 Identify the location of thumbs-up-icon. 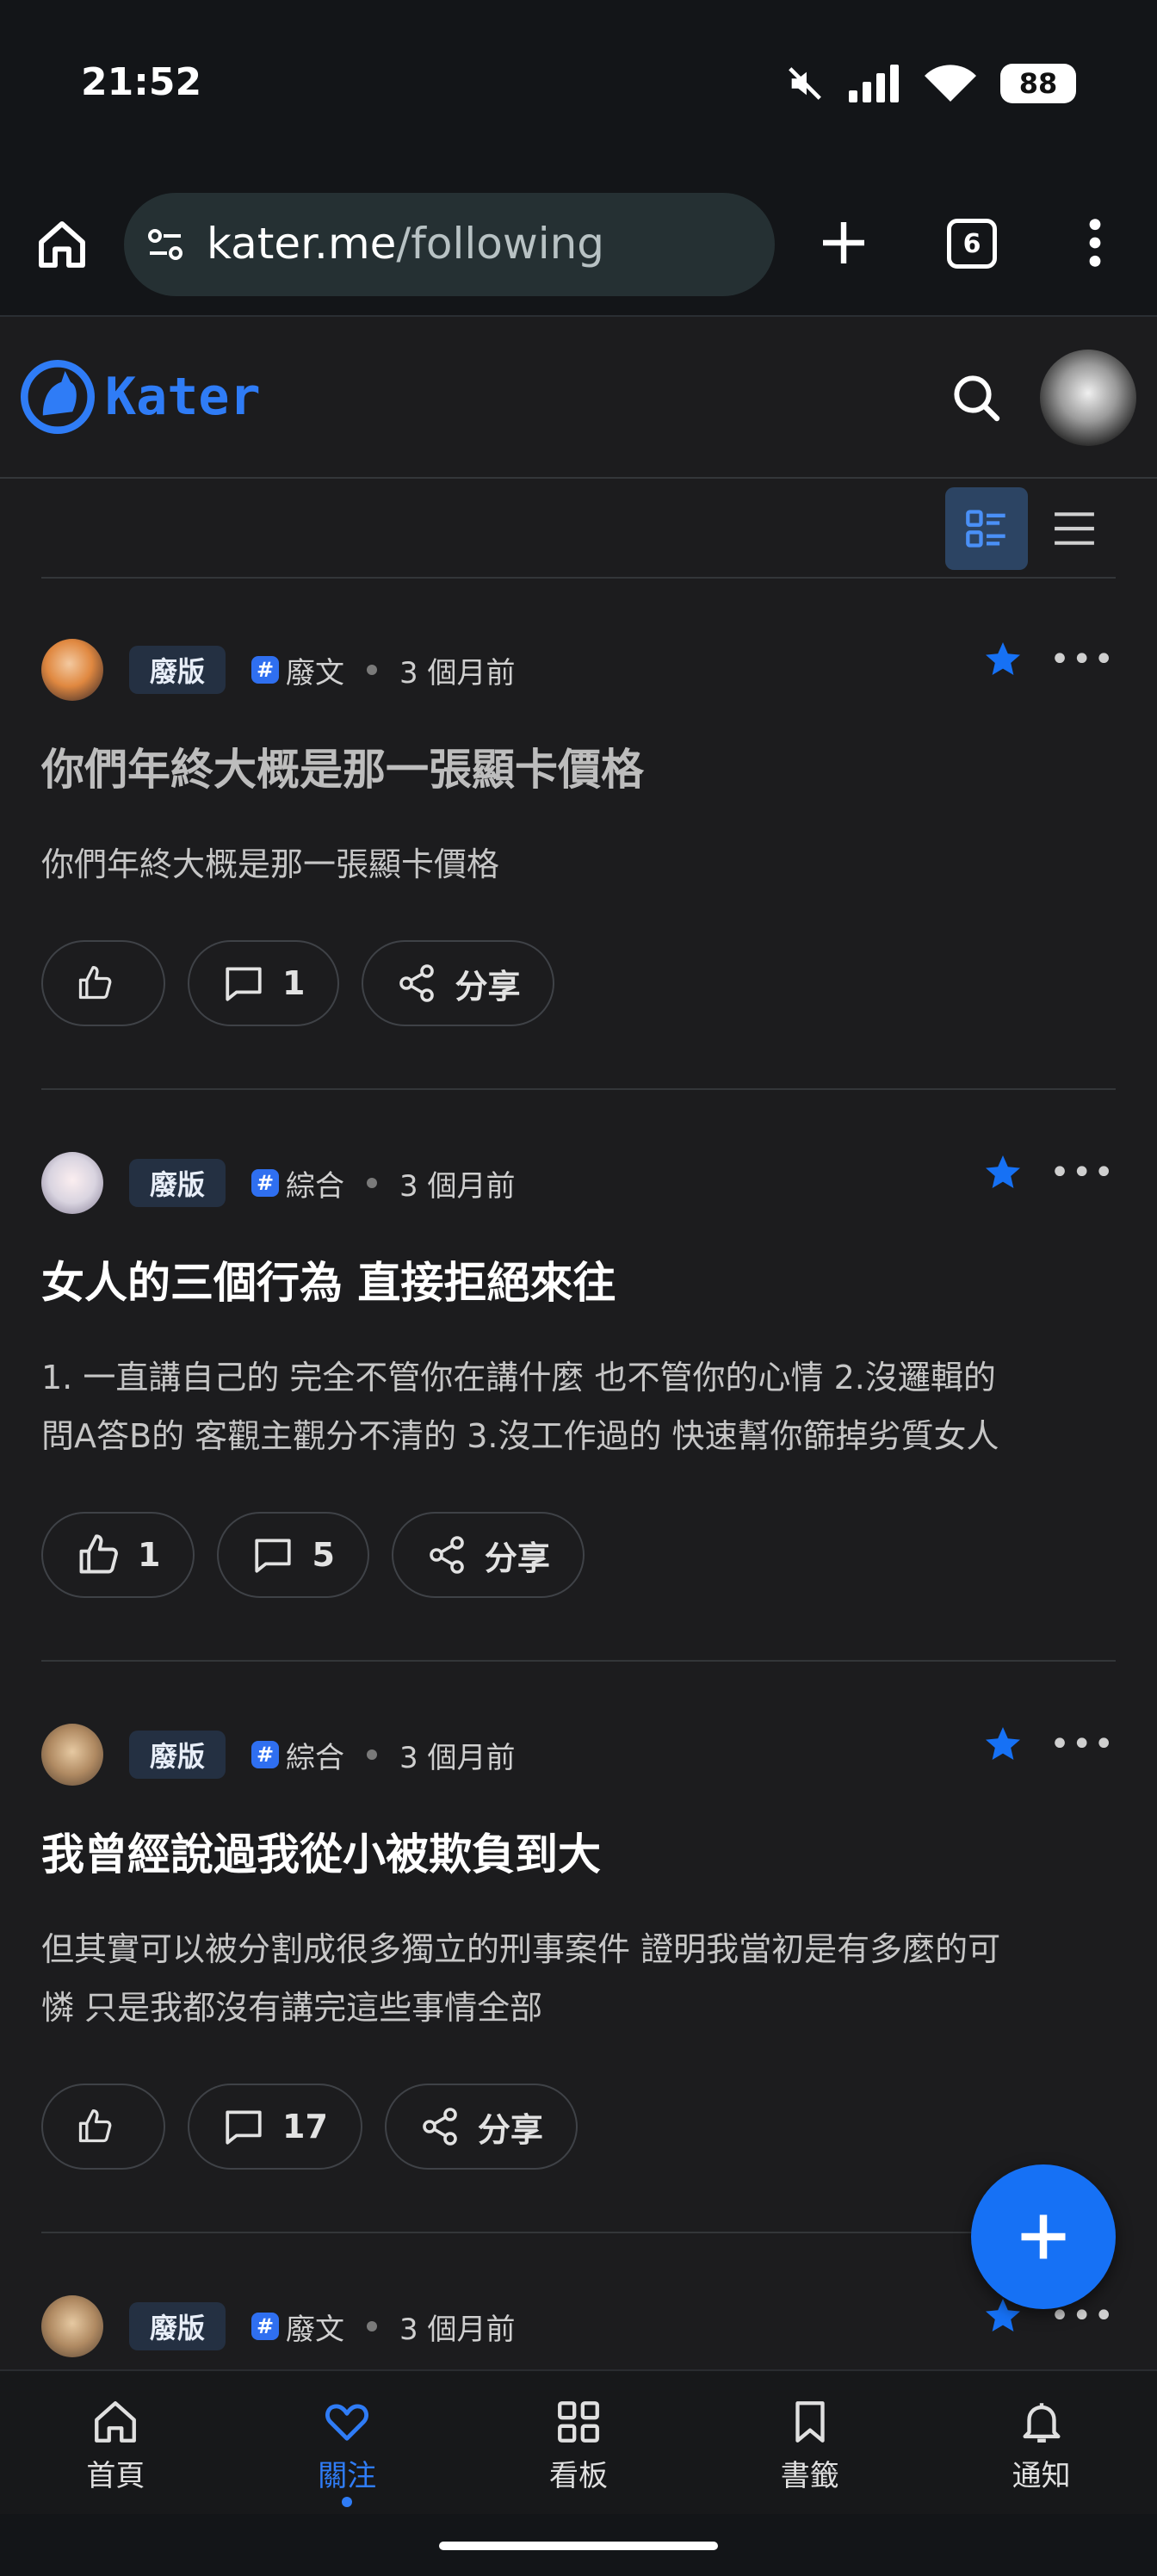
(95, 2126).